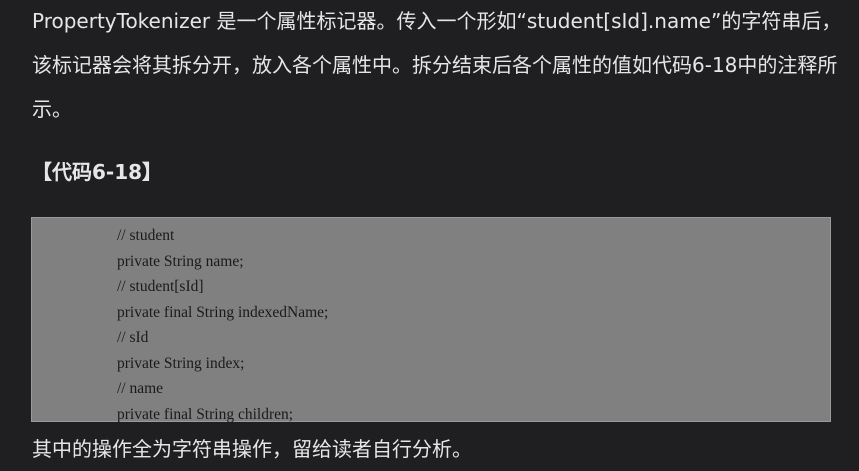 This screenshot has width=859, height=471. I want to click on outro-paragraph: 其中的操作全为字符串操作，留给读者自行分析。, so click(252, 449).